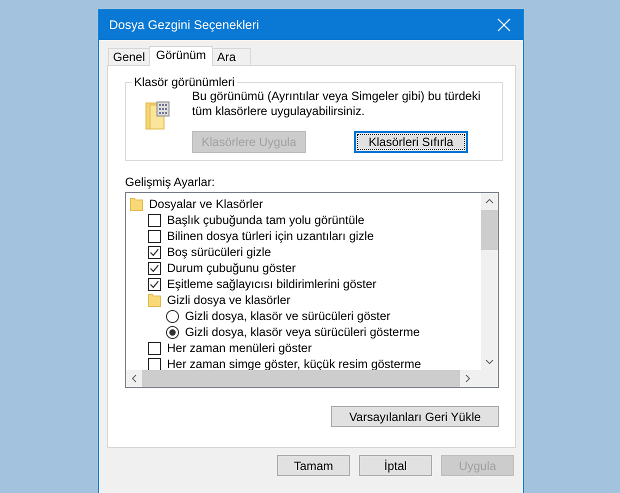  Describe the element at coordinates (206, 204) in the screenshot. I see `setting-label: Dosyalar ve Klasörler` at that location.